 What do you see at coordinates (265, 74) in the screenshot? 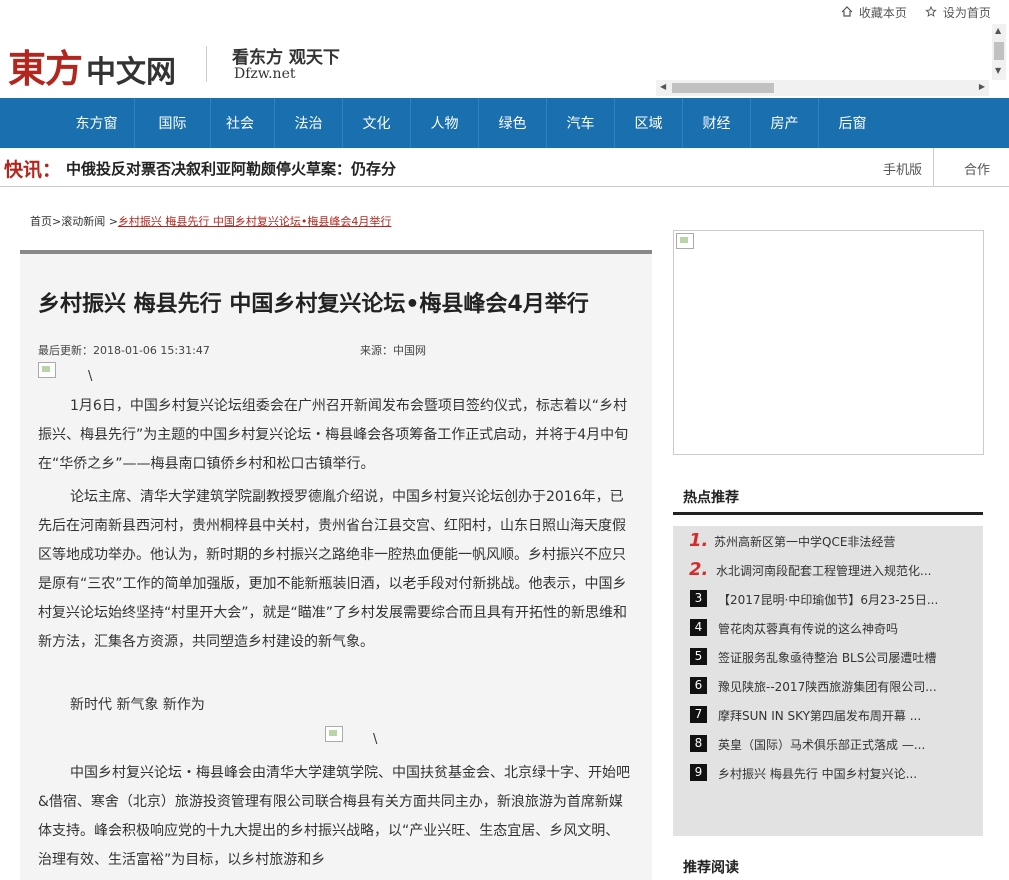
I see `site-url-text: Dfzw.net` at bounding box center [265, 74].